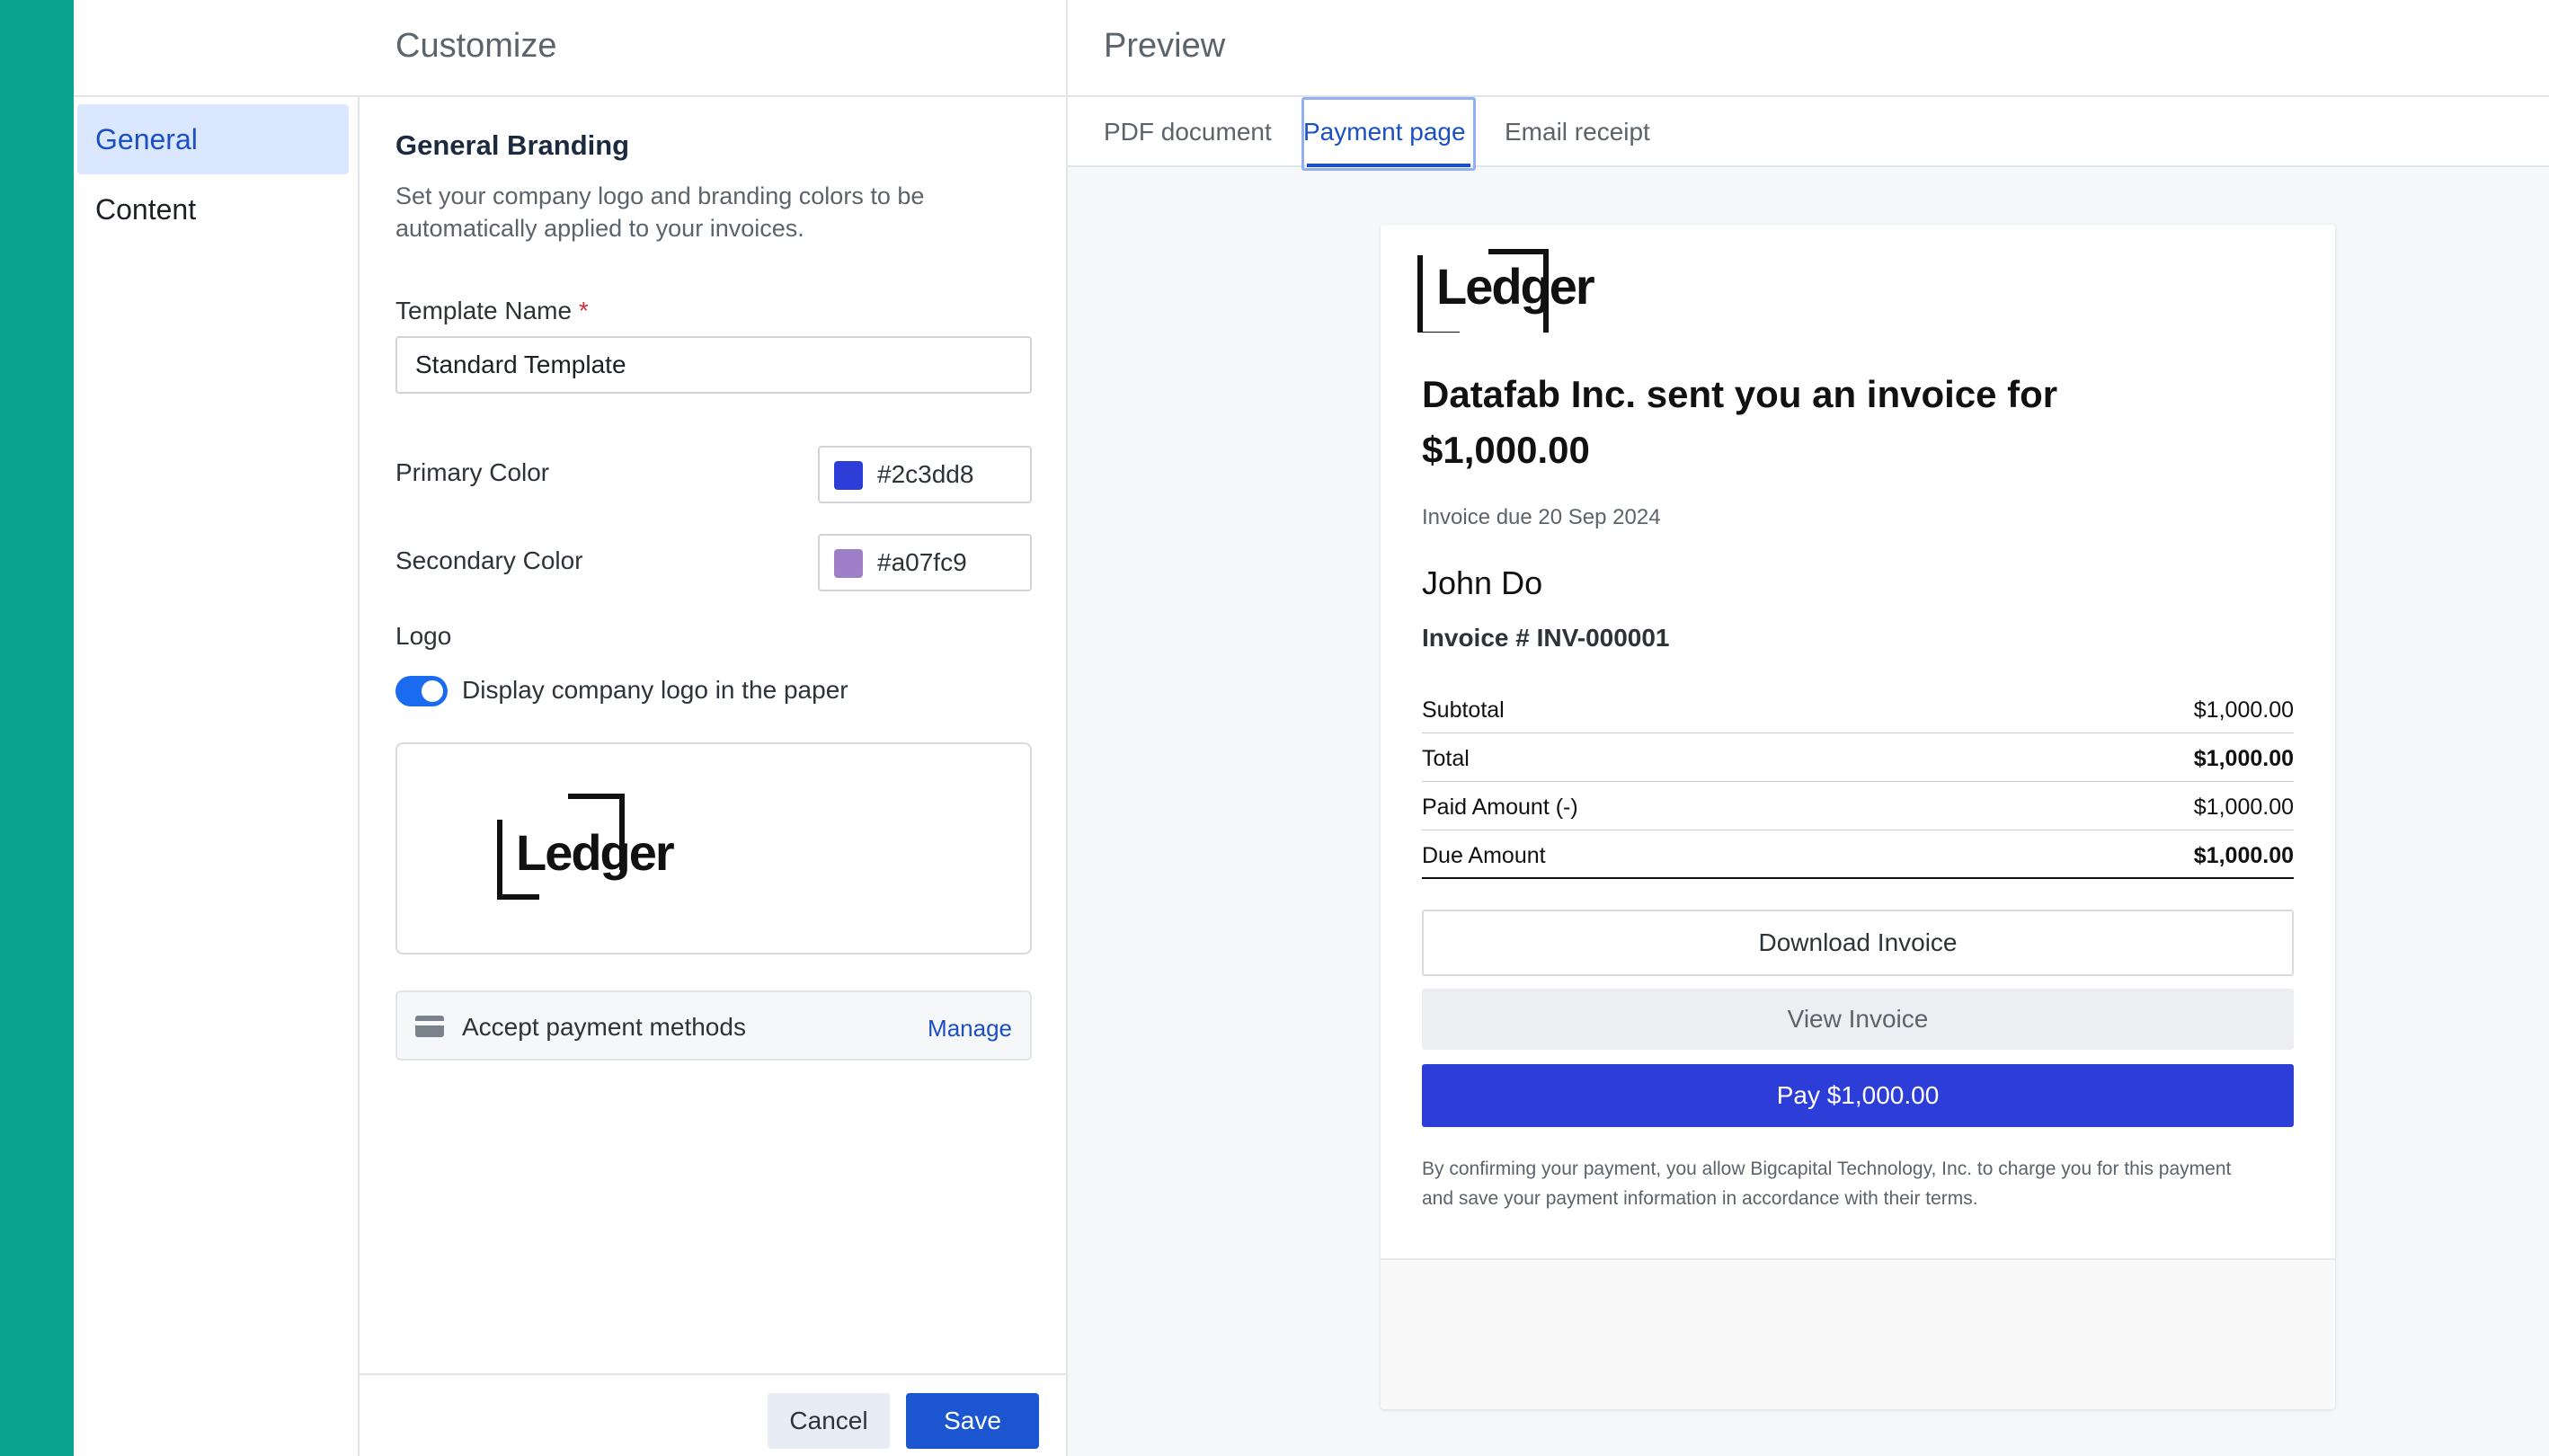 The width and height of the screenshot is (2549, 1456). Describe the element at coordinates (1484, 856) in the screenshot. I see `row-label: Due Amount` at that location.